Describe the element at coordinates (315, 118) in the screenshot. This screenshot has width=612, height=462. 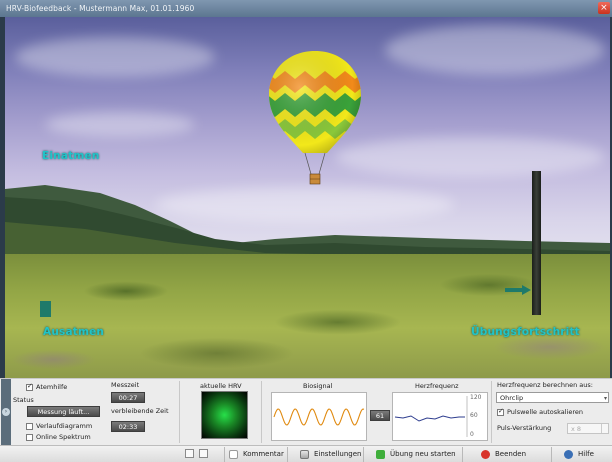
I see `hot-air-balloon` at that location.